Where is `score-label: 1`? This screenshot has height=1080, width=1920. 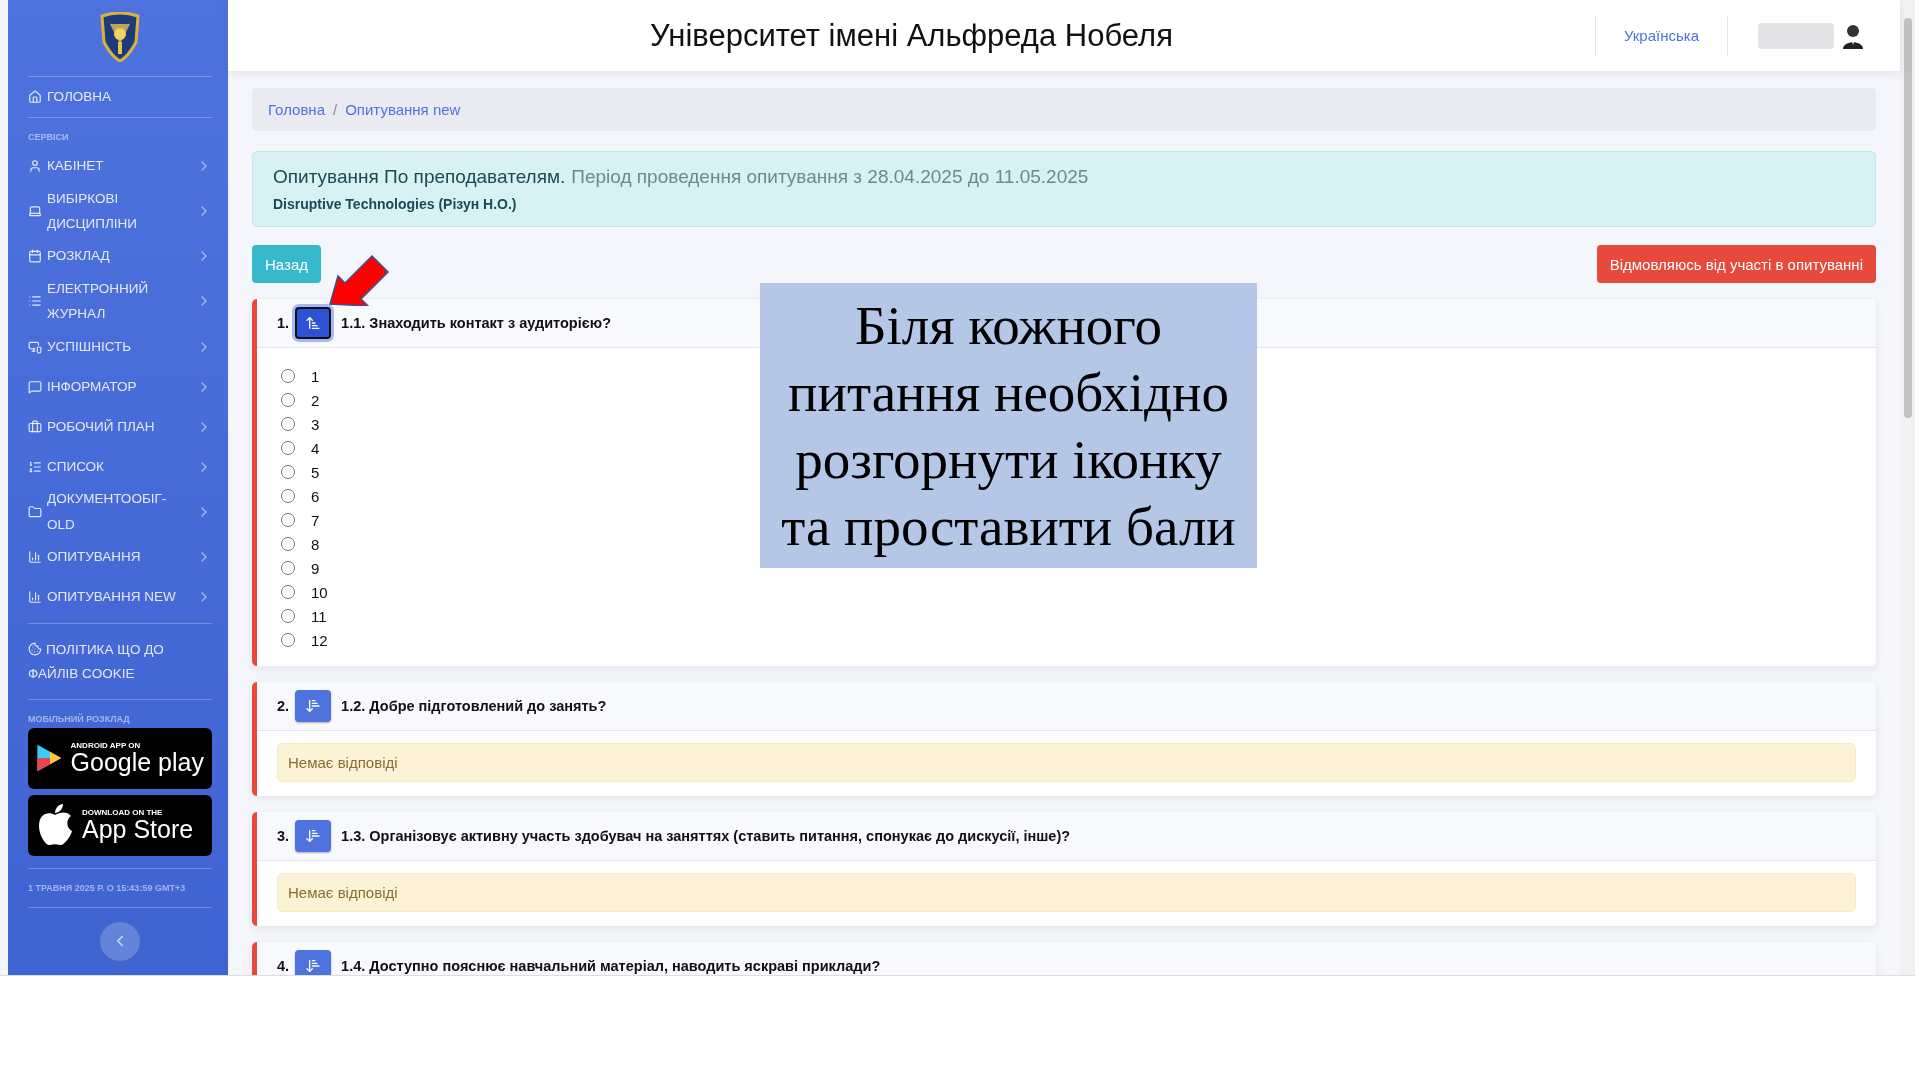 score-label: 1 is located at coordinates (315, 376).